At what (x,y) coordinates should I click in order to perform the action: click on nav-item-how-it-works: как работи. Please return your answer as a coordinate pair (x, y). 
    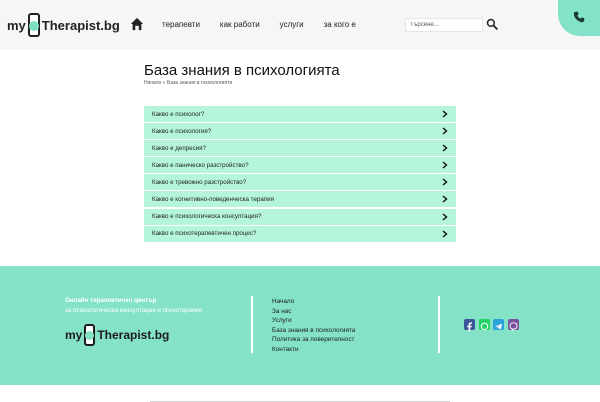
    Looking at the image, I should click on (240, 24).